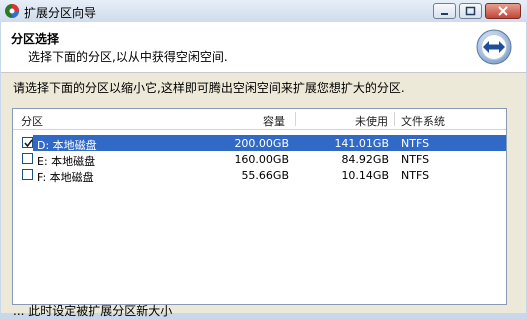 This screenshot has height=319, width=527. Describe the element at coordinates (263, 11) in the screenshot. I see `title-bar: 扩展分区向导` at that location.